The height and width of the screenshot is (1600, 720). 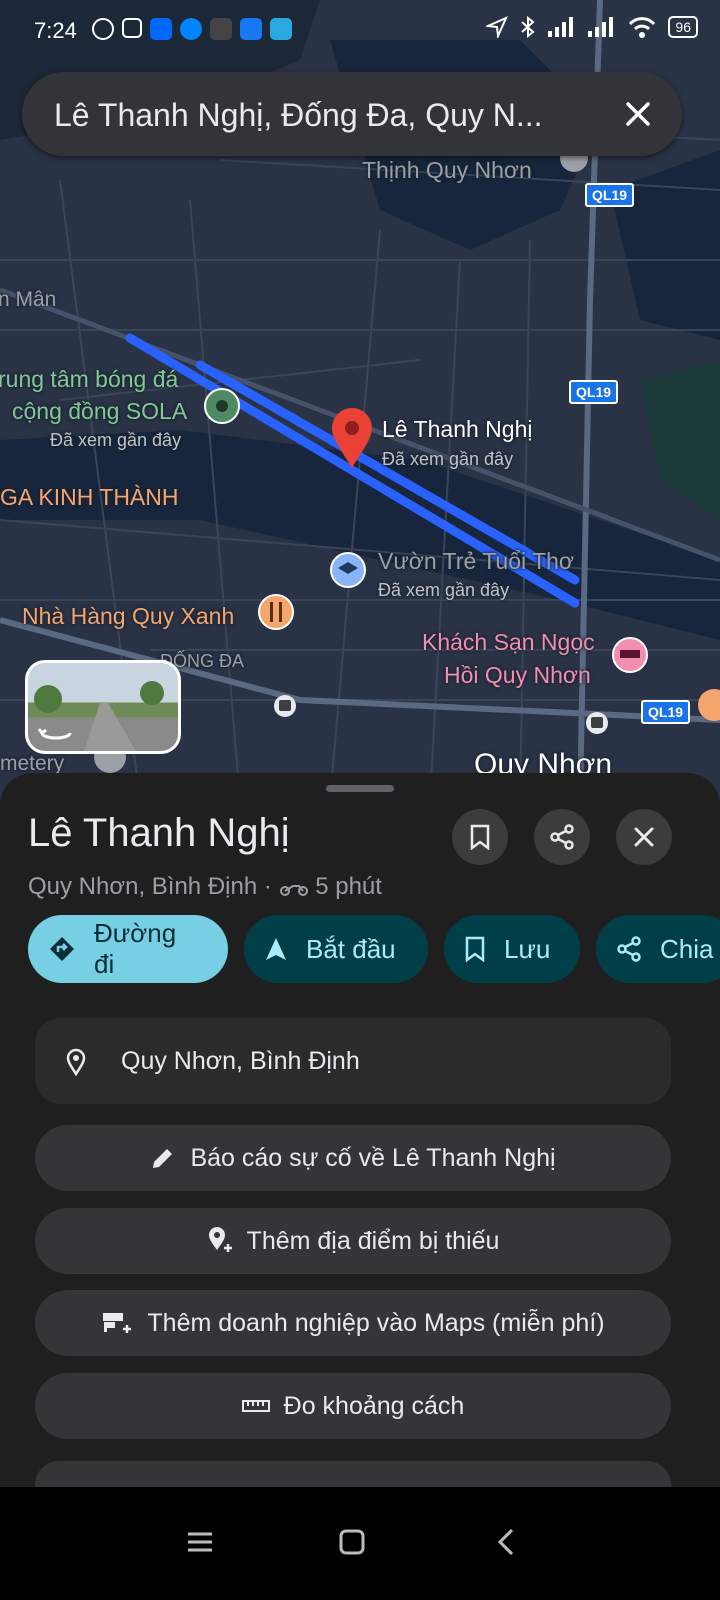 I want to click on facebook-icon, so click(x=251, y=29).